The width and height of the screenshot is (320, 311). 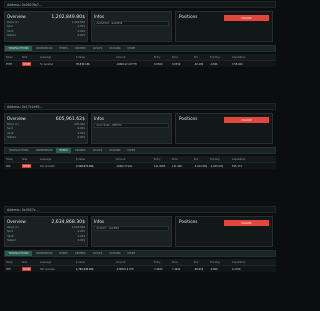 I want to click on infos-address-field: 0x4927c...0x28f83, so click(x=131, y=228).